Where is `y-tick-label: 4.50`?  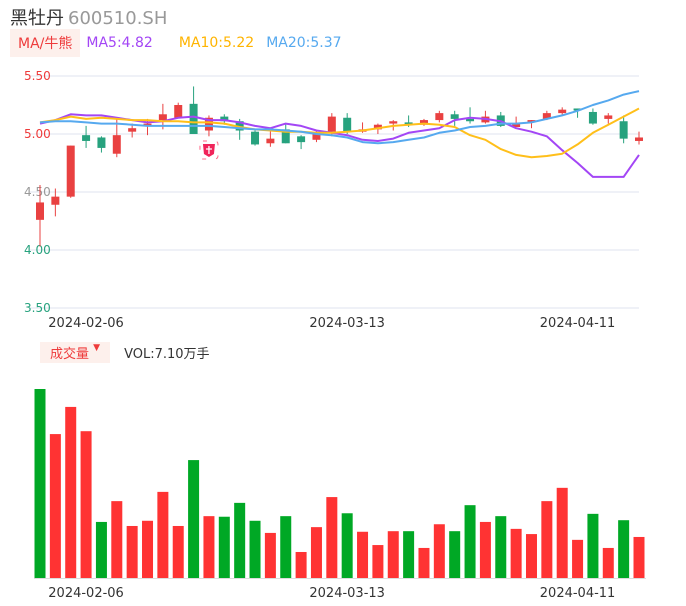 y-tick-label: 4.50 is located at coordinates (37, 192).